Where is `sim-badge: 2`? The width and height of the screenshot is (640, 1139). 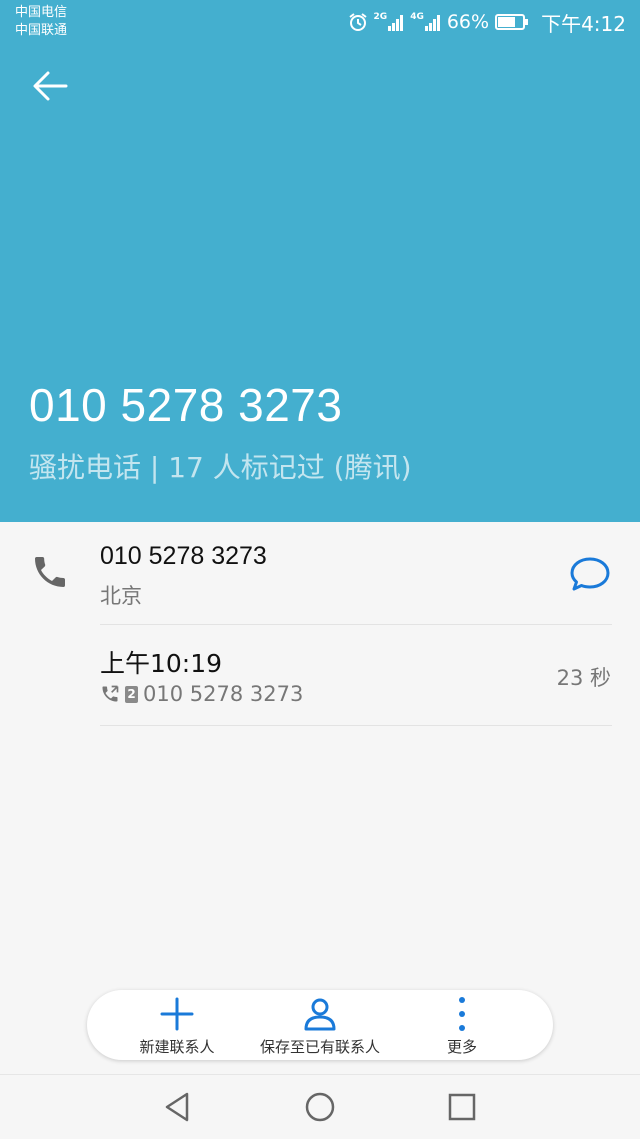
sim-badge: 2 is located at coordinates (131, 694).